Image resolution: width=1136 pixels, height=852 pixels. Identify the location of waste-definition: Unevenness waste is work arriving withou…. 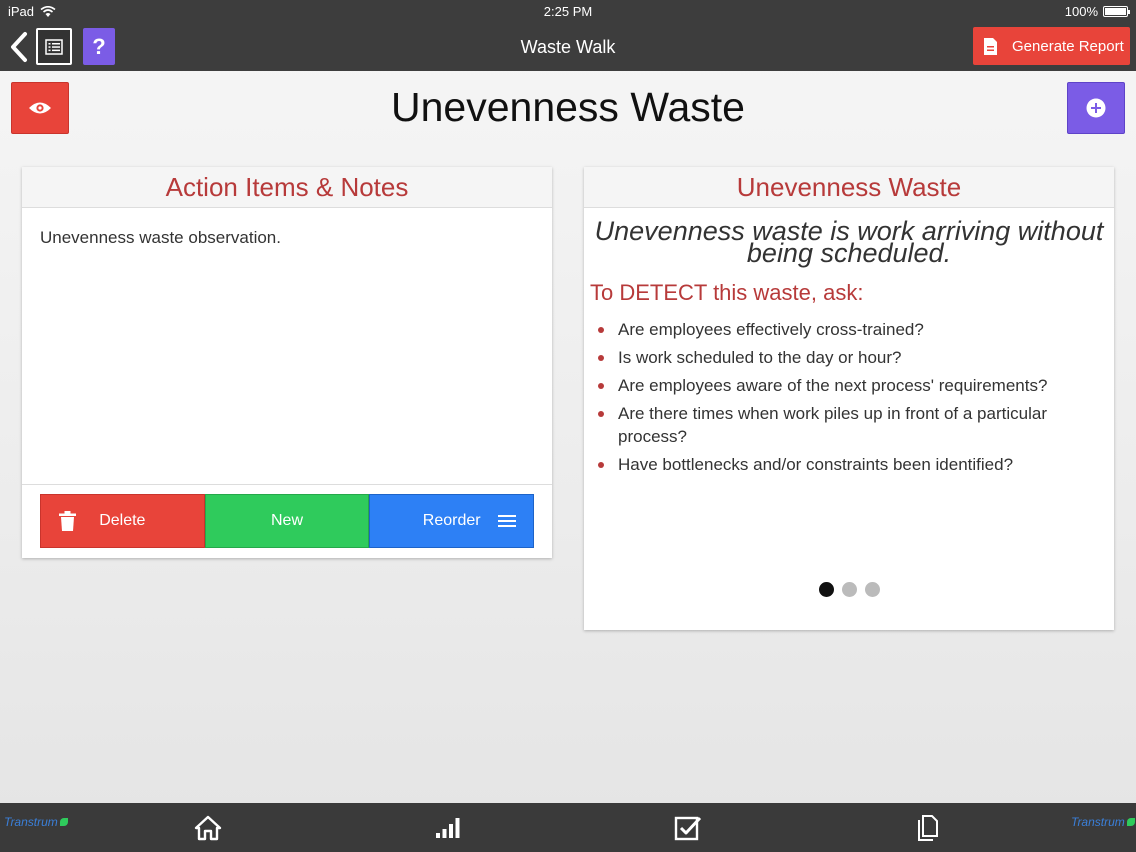
(849, 242).